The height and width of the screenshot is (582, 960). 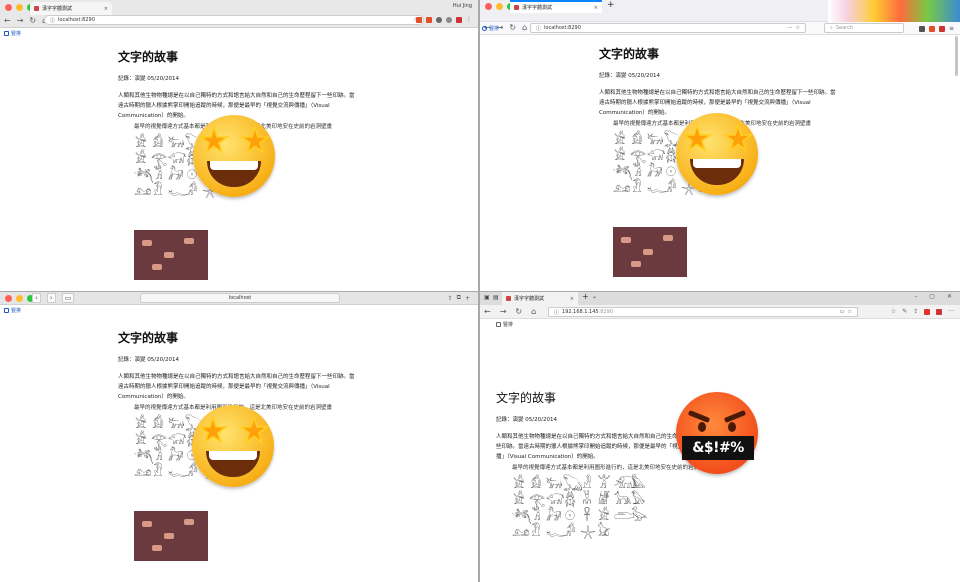 What do you see at coordinates (6, 33) in the screenshot?
I see `logo-icon` at bounding box center [6, 33].